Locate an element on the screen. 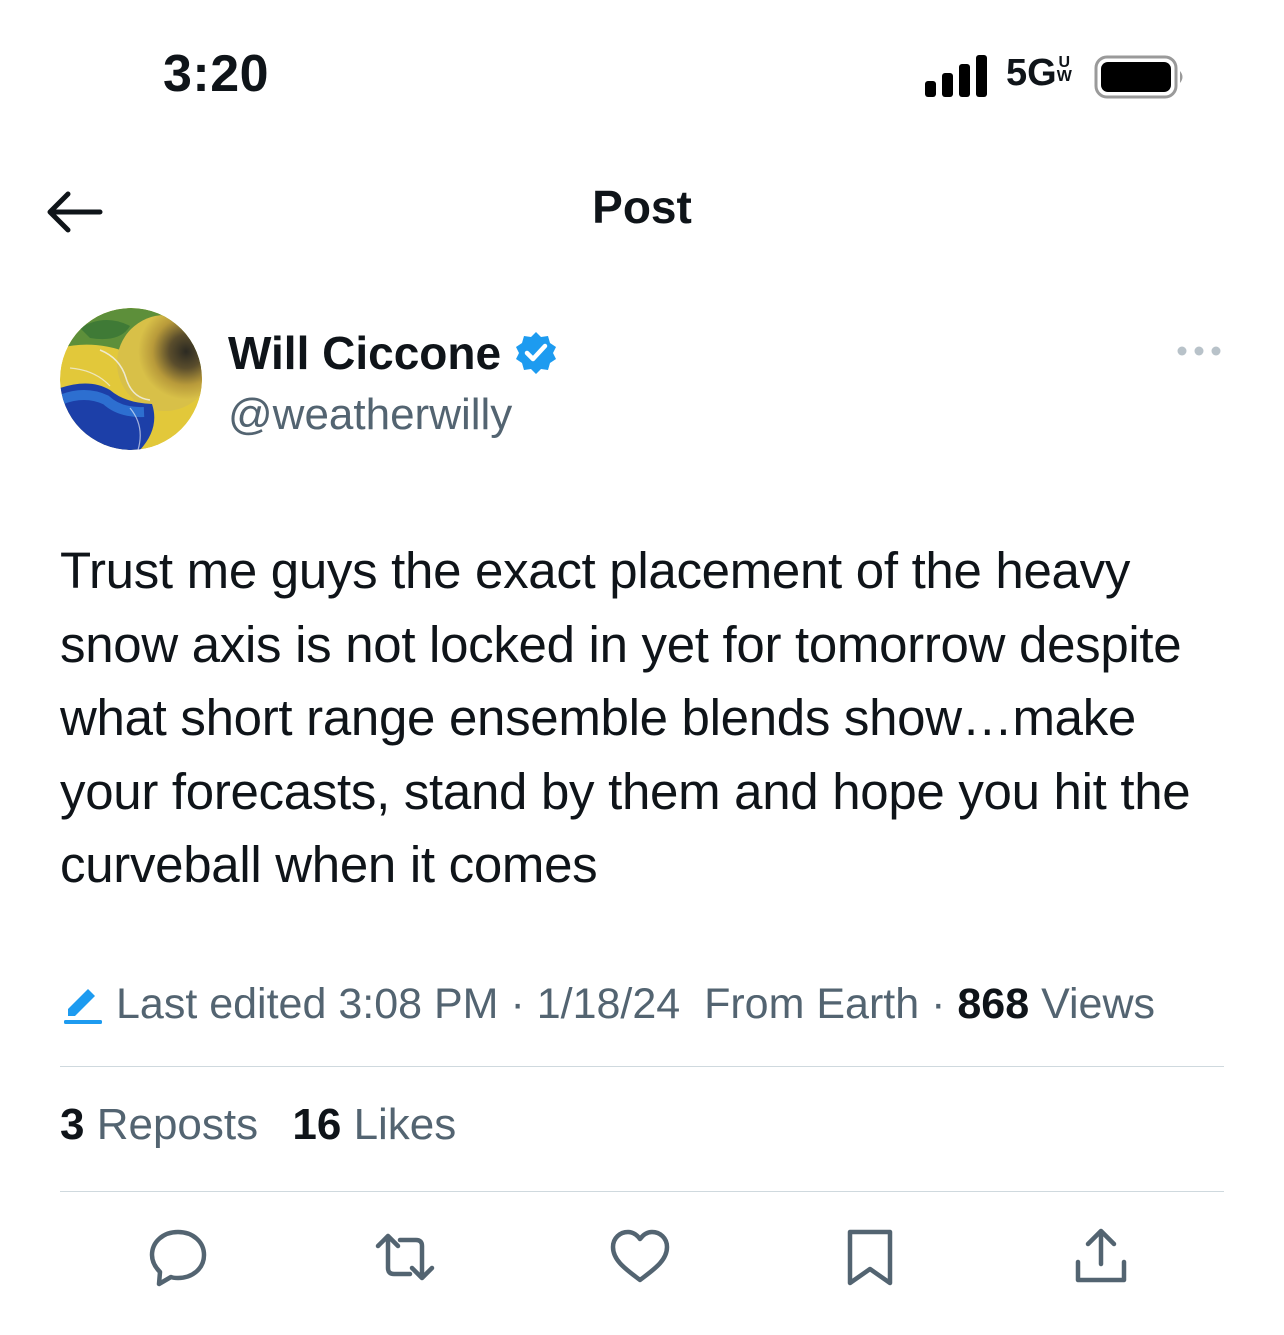 The image size is (1284, 1335). network-indicator: 5G U W is located at coordinates (1039, 73).